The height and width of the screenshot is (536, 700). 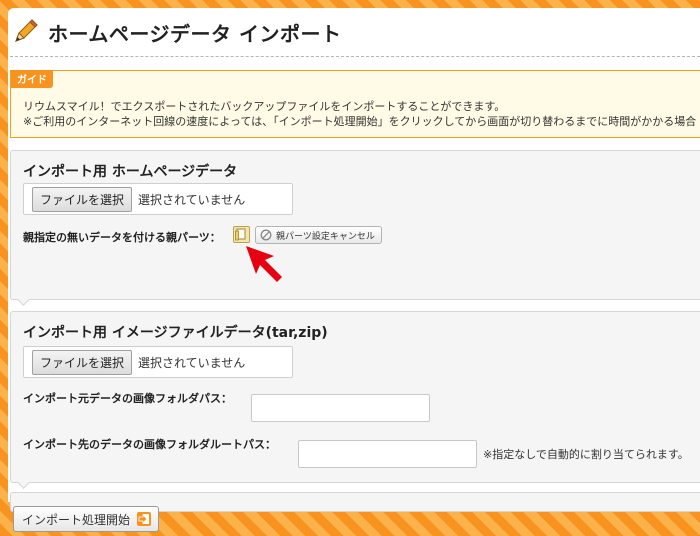 I want to click on page-title: ホームページデータ インポート, so click(x=195, y=33).